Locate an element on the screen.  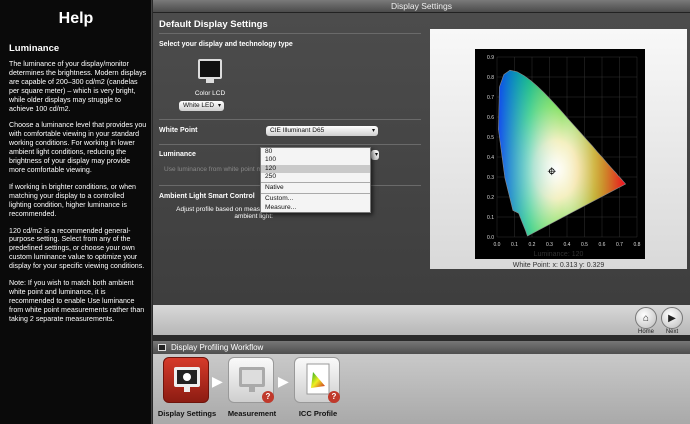
section-title: Default Display Settings is located at coordinates (213, 24).